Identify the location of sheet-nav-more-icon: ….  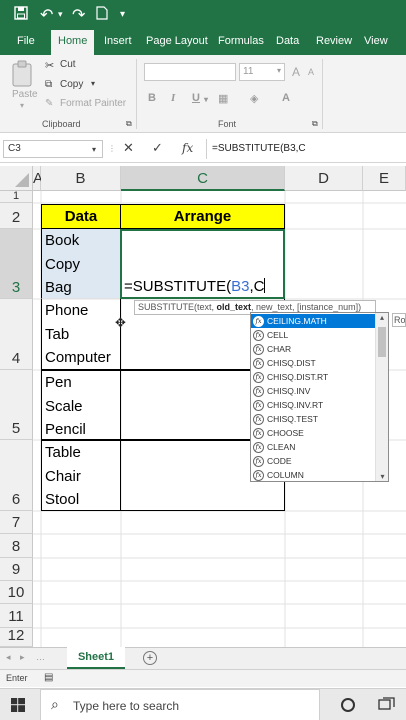
(40, 657).